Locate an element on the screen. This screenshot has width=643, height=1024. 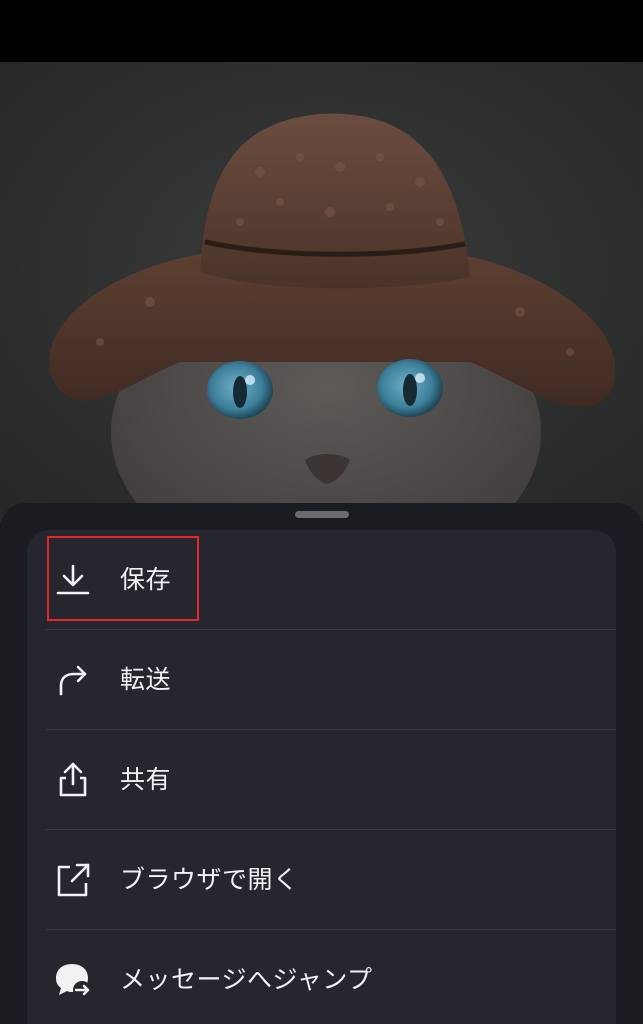
download-icon is located at coordinates (73, 580).